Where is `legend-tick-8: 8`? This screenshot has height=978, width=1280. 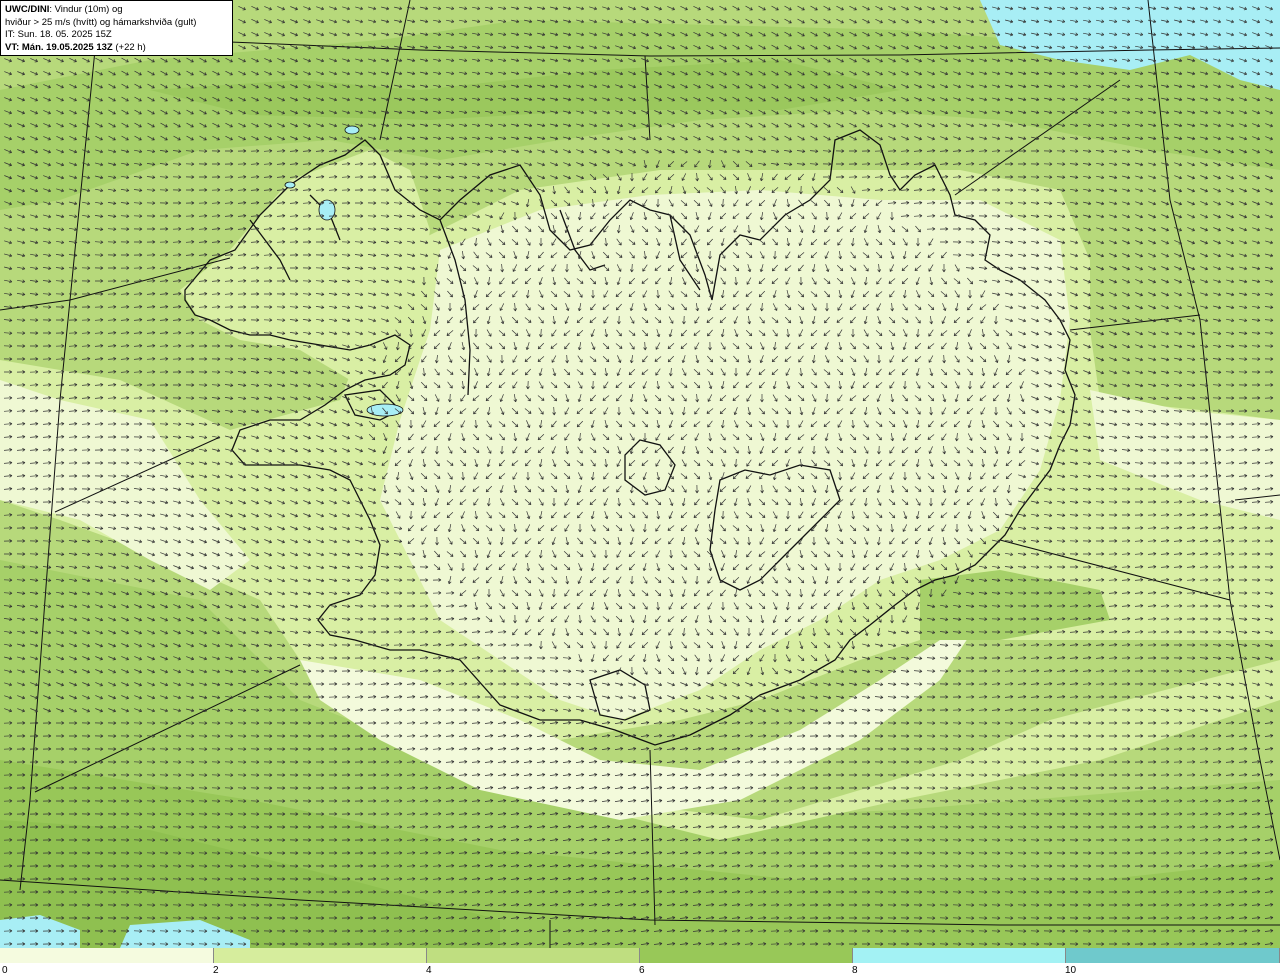 legend-tick-8: 8 is located at coordinates (855, 970).